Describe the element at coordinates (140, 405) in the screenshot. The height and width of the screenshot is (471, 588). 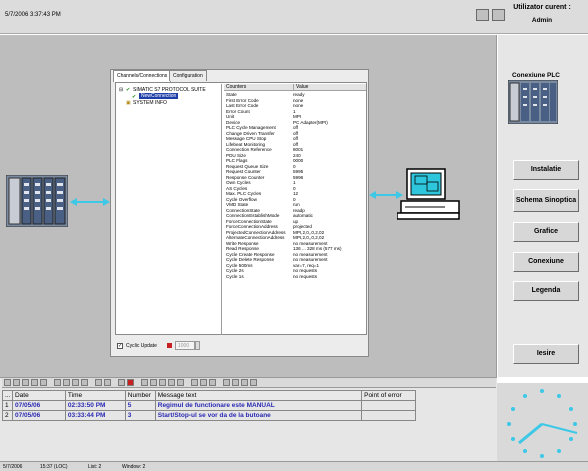
I see `row-number: 5` at that location.